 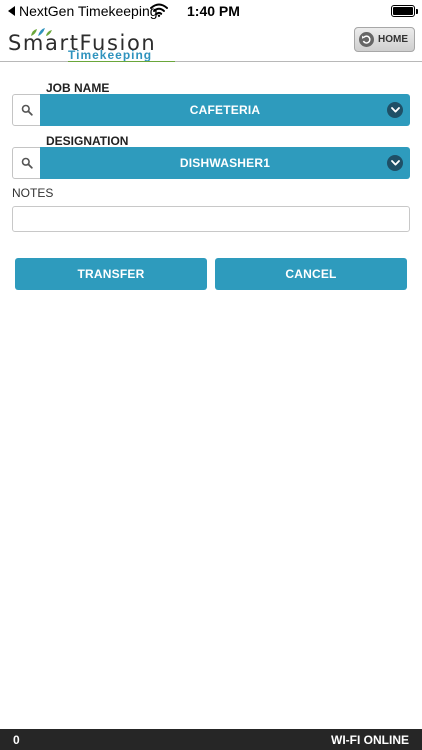 What do you see at coordinates (11, 11) in the screenshot?
I see `back-arrow-icon` at bounding box center [11, 11].